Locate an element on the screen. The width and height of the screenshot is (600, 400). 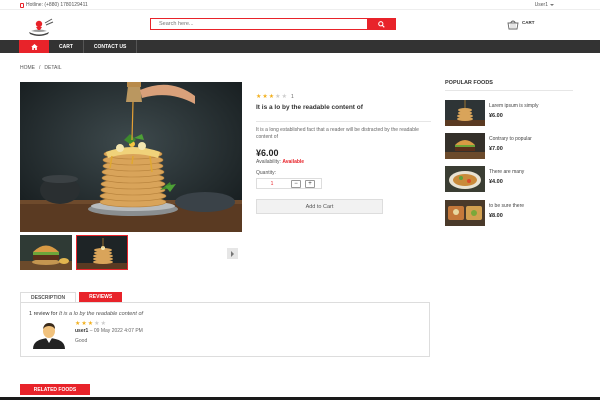
user-menu: User1 is located at coordinates (544, 5).